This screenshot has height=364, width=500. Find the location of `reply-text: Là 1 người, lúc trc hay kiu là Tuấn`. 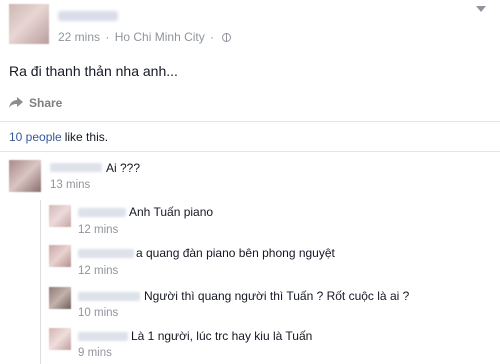

reply-text: Là 1 người, lúc trc hay kiu là Tuấn is located at coordinates (222, 336).